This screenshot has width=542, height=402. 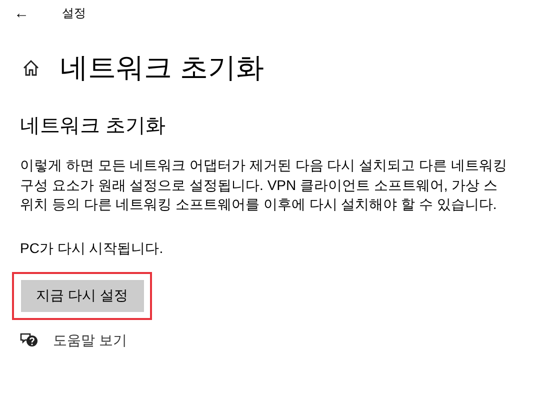 I want to click on reset-button: 지금 다시 설정, so click(x=82, y=296).